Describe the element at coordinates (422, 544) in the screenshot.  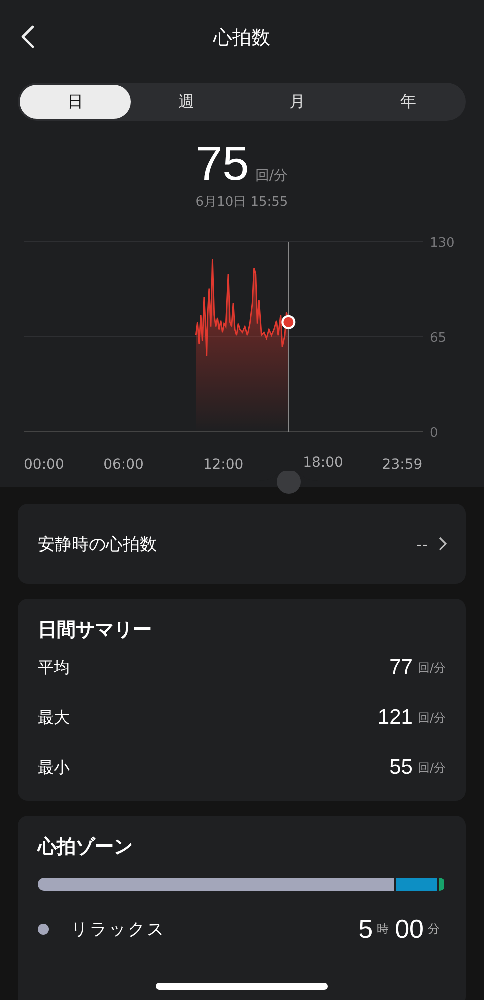
I see `row-value: --` at that location.